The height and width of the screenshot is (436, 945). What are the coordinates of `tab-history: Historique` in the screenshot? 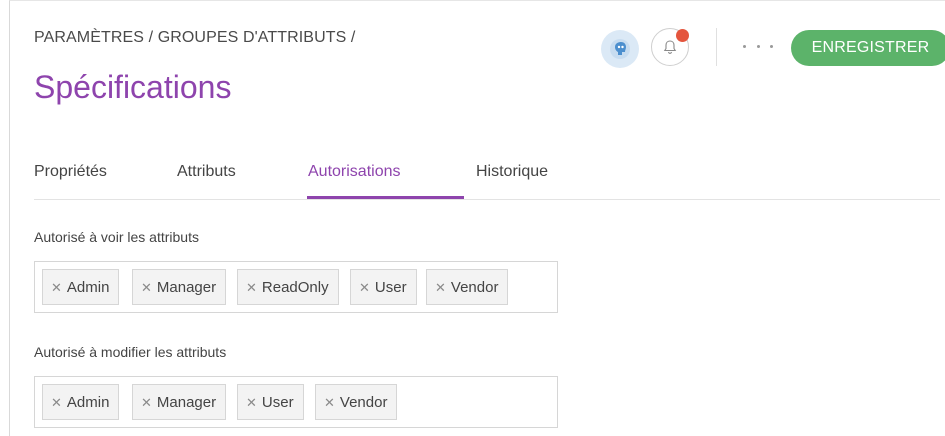 It's located at (512, 181).